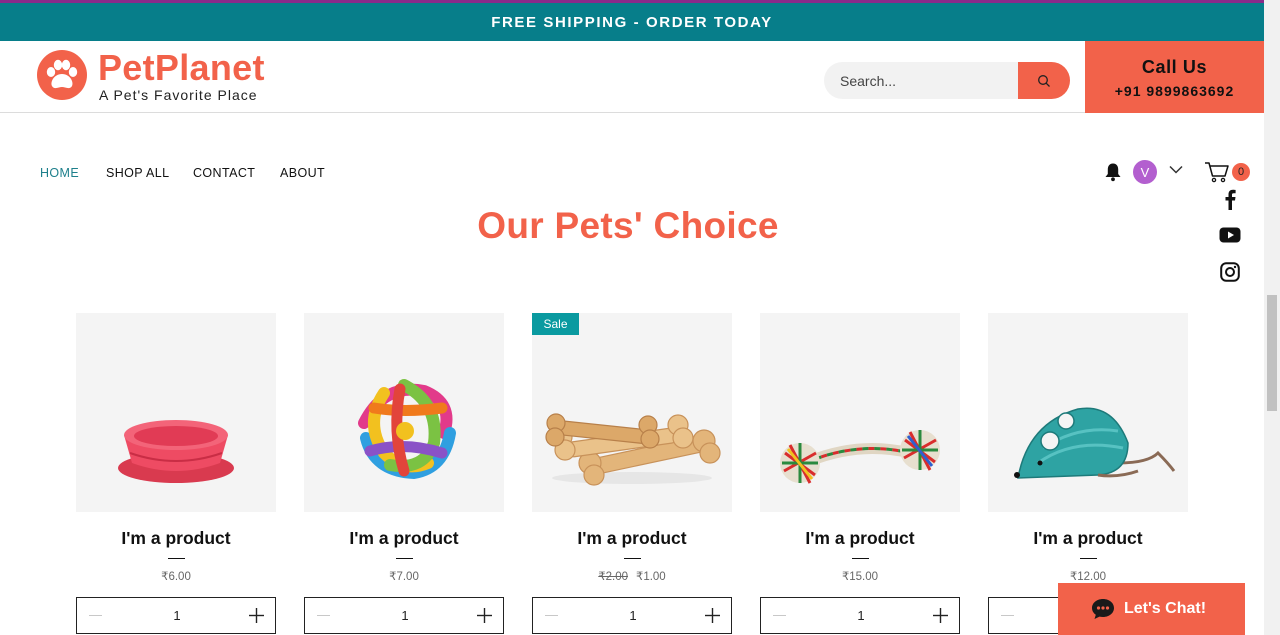 This screenshot has width=1280, height=635. I want to click on product-image-woven-mouse-toy, so click(1088, 412).